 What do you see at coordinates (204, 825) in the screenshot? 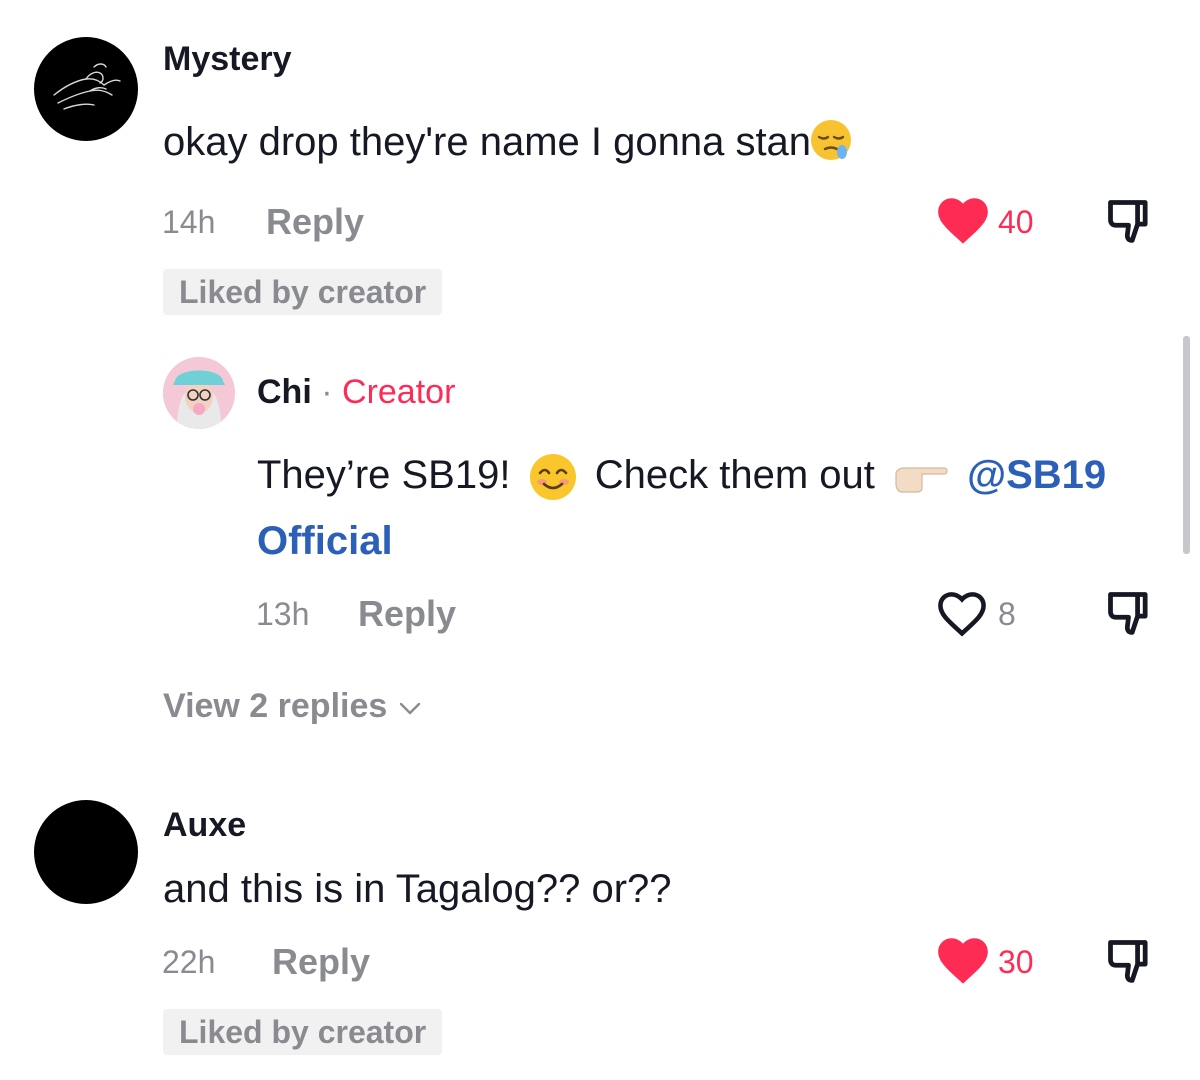
I see `comment-username: Auxe` at bounding box center [204, 825].